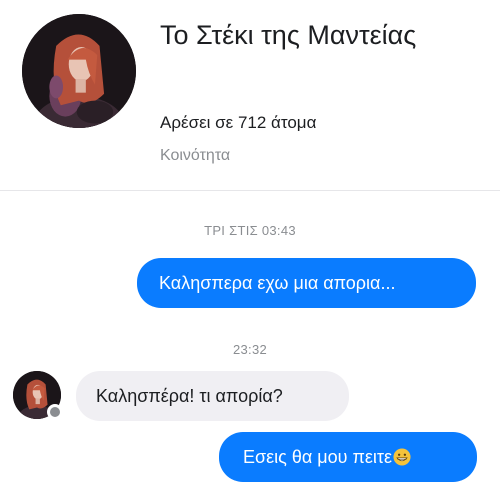 The height and width of the screenshot is (494, 500). I want to click on message-text: Εσεις θα μου πειτε, so click(318, 457).